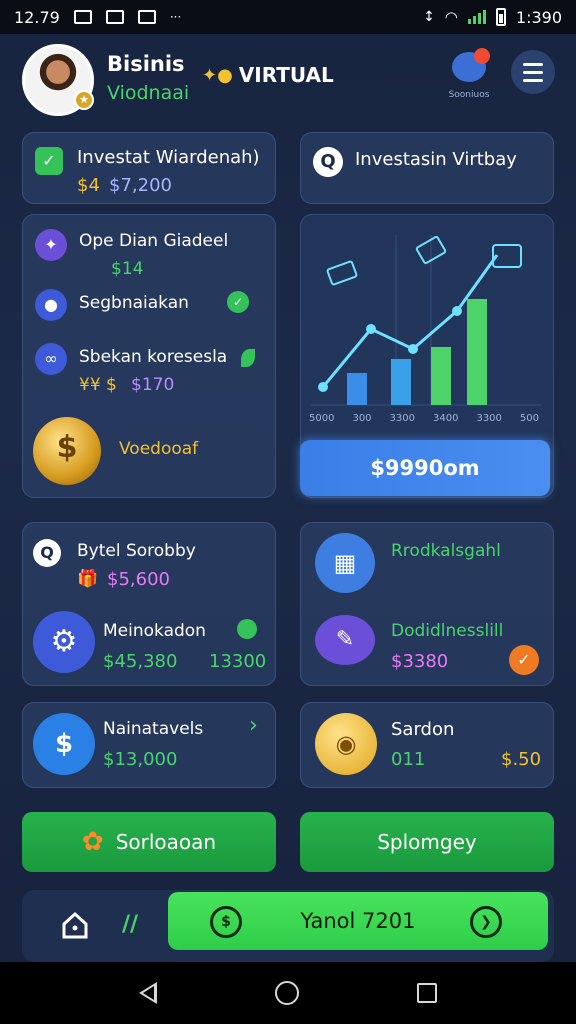 This screenshot has width=576, height=1024. I want to click on card-amount: $5,600, so click(138, 579).